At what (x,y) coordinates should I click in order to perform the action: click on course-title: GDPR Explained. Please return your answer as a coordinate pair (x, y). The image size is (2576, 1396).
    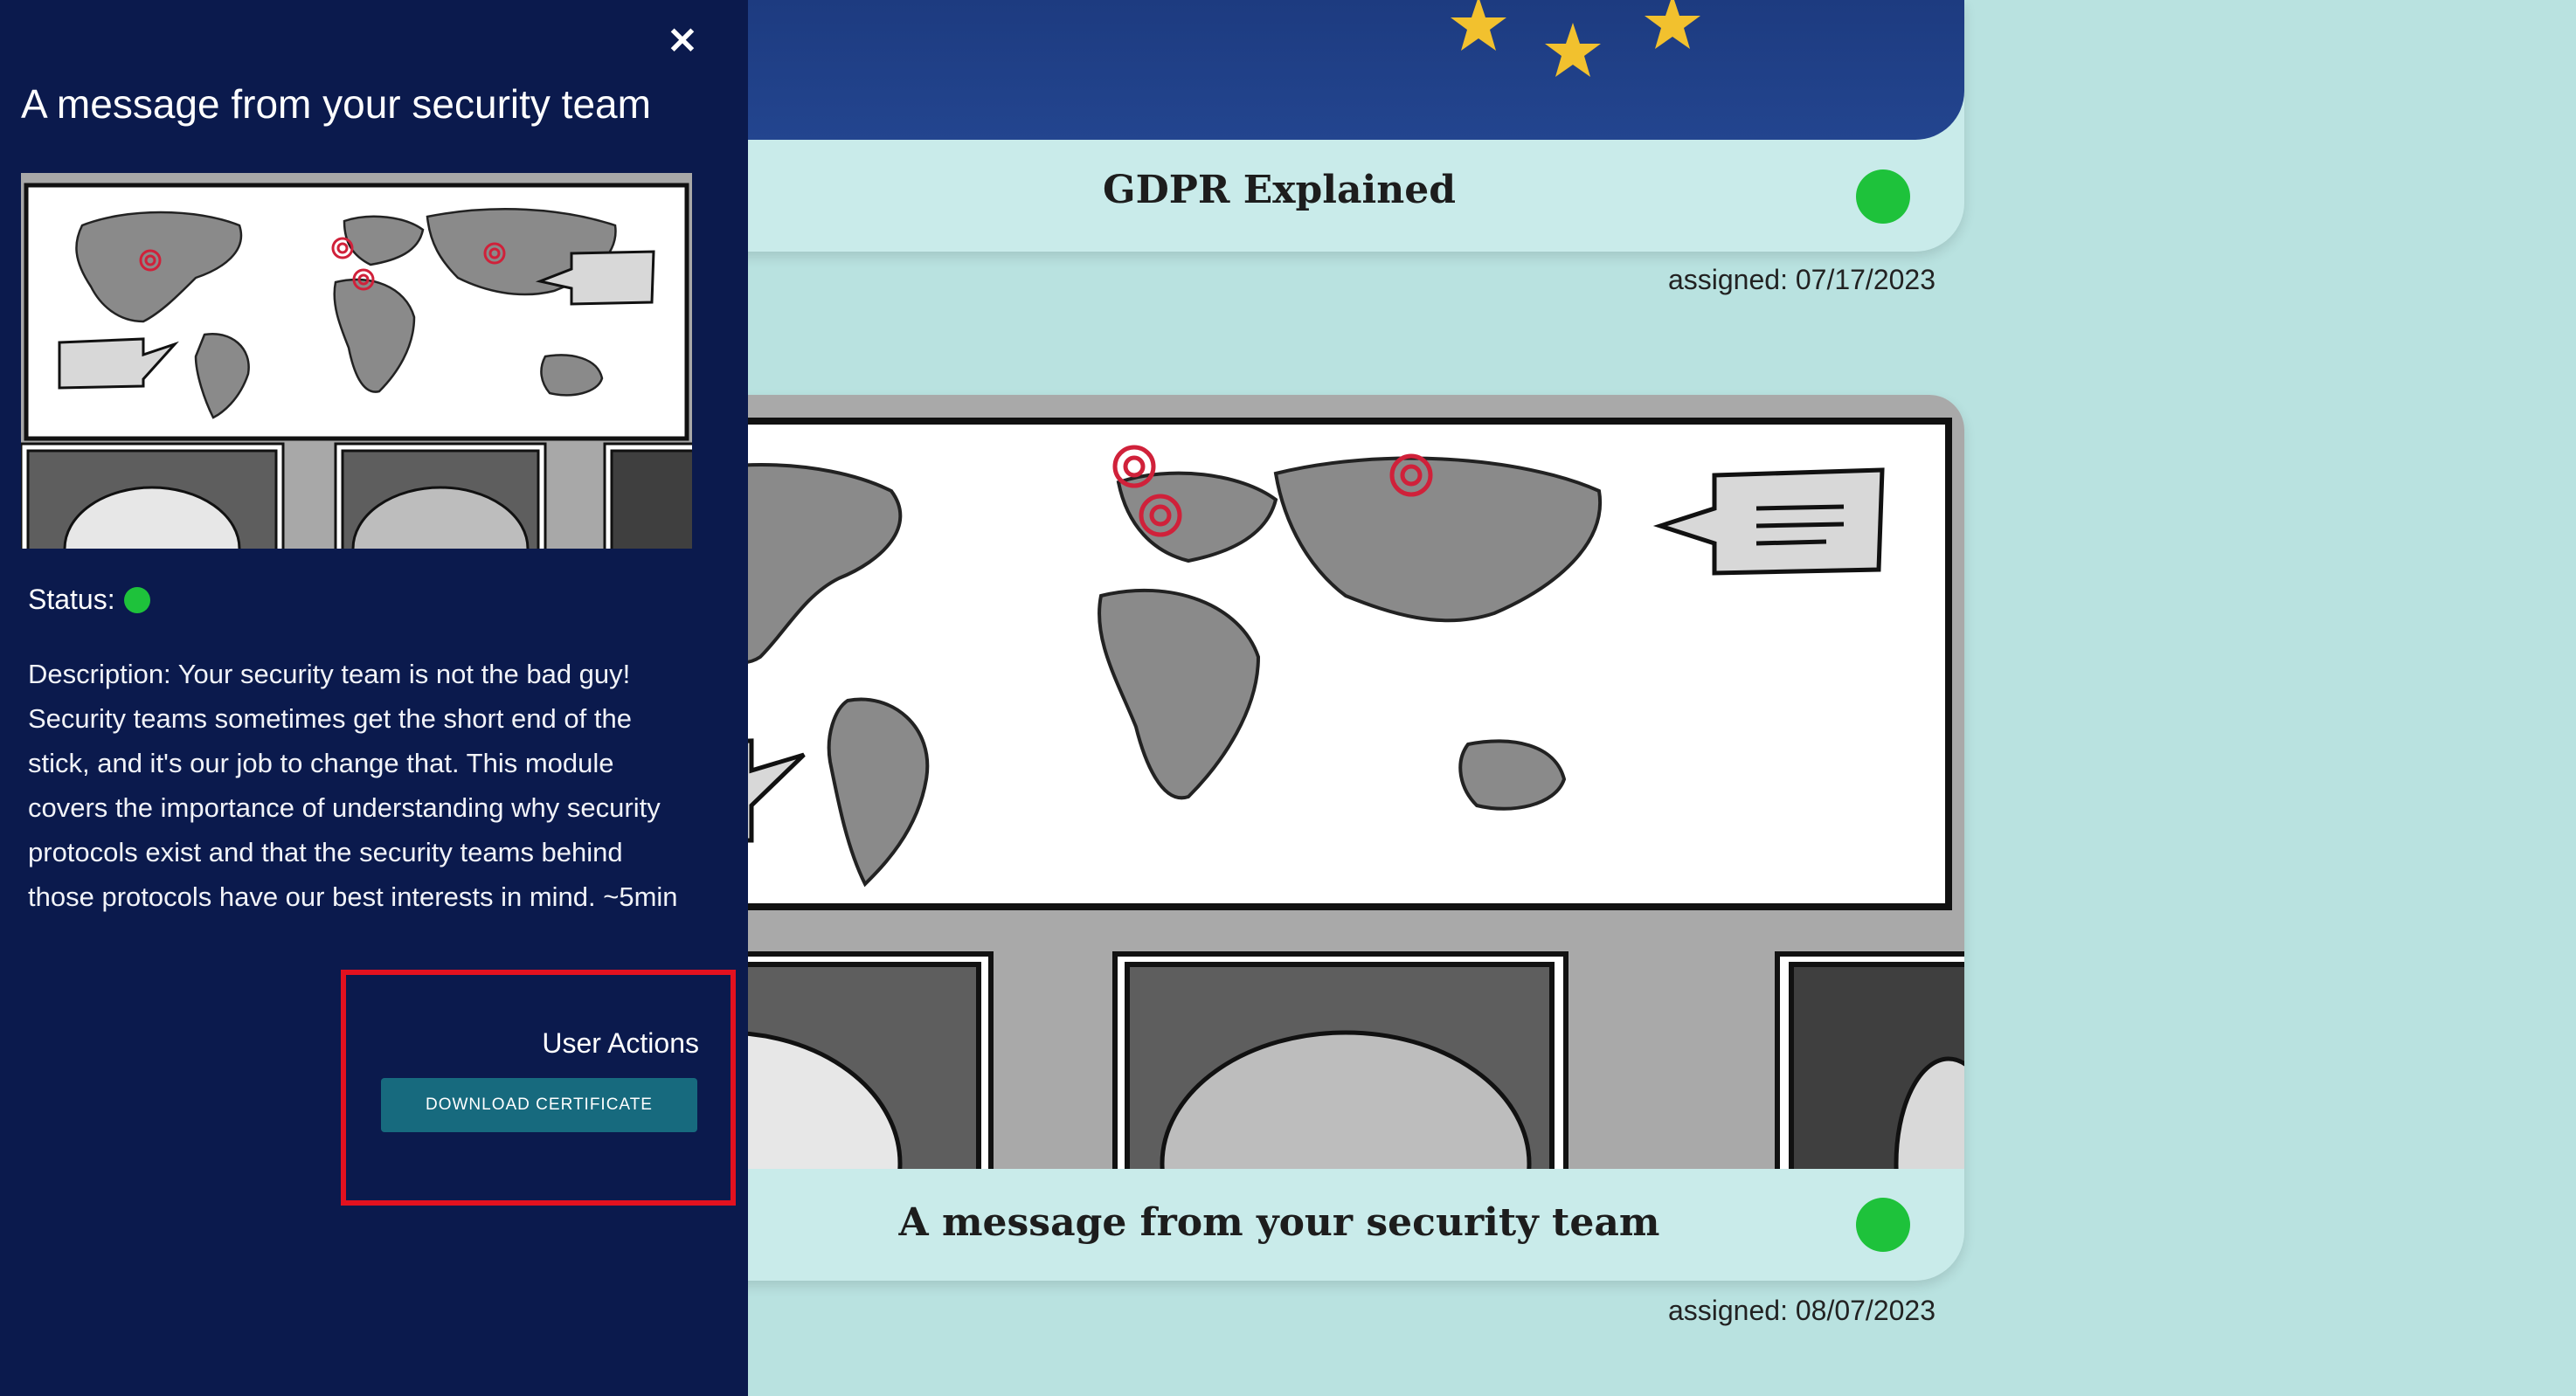
    Looking at the image, I should click on (1279, 190).